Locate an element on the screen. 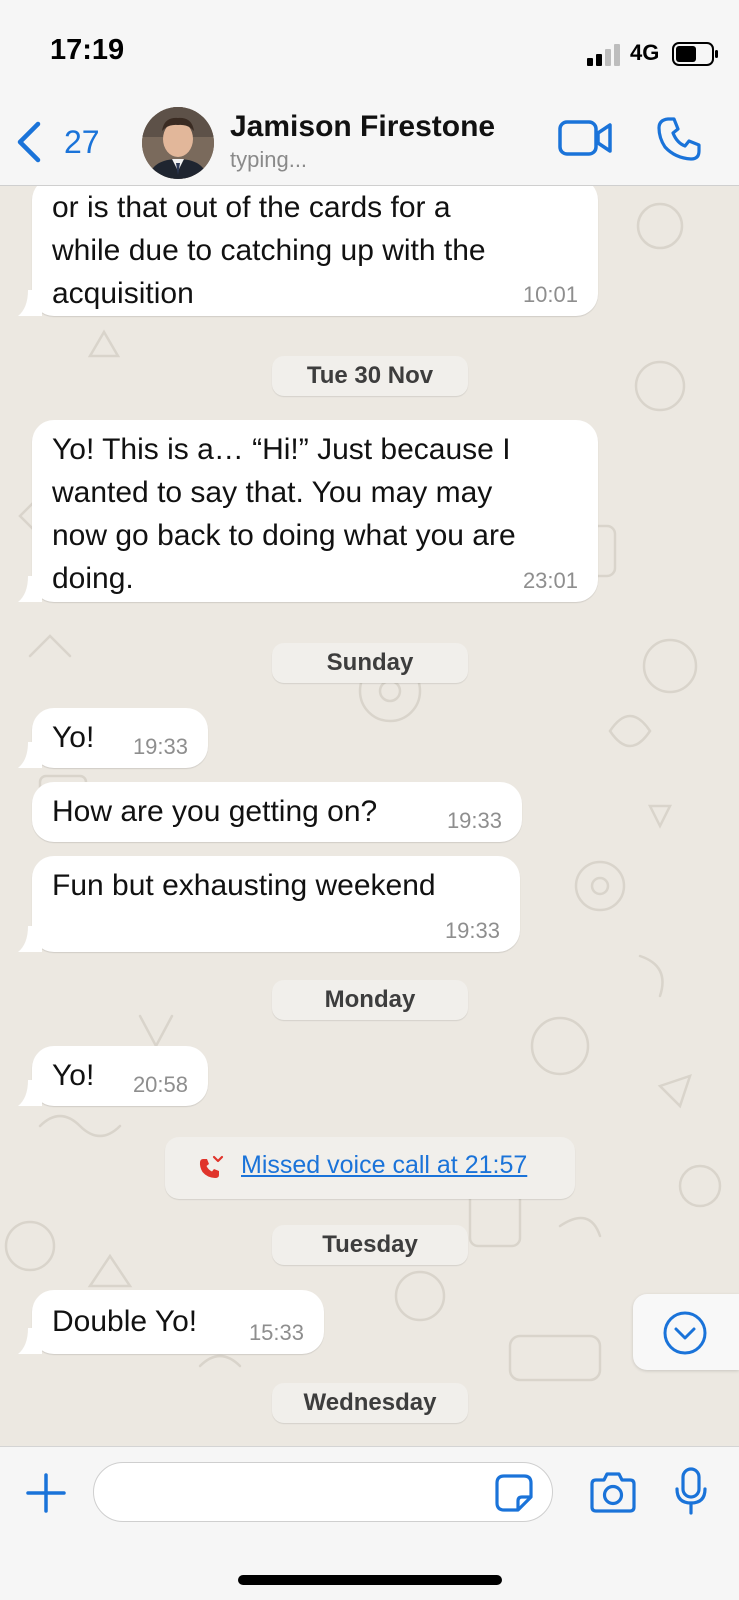  avatar is located at coordinates (178, 143).